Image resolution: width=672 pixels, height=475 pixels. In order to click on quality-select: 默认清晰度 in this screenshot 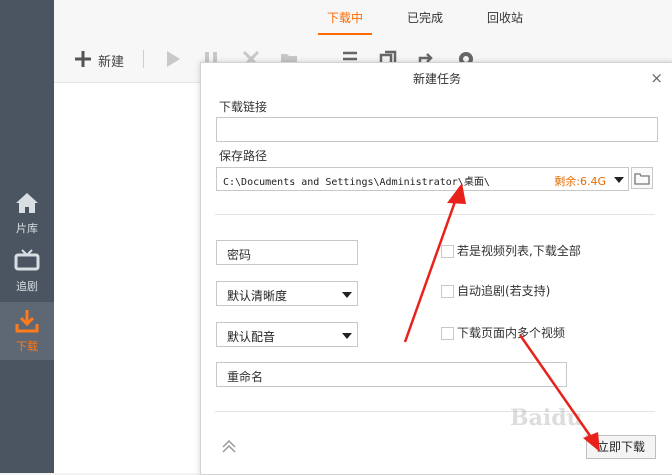, I will do `click(287, 293)`.